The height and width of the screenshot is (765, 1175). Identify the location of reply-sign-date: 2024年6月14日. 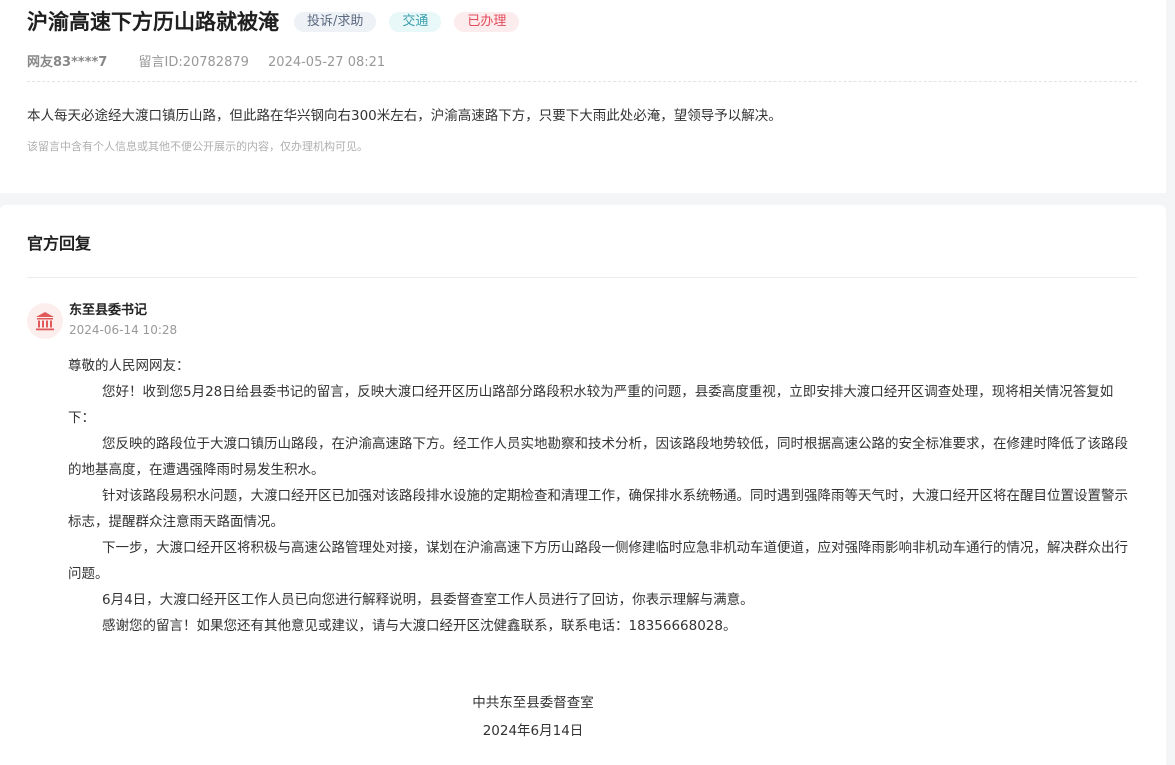
(533, 731).